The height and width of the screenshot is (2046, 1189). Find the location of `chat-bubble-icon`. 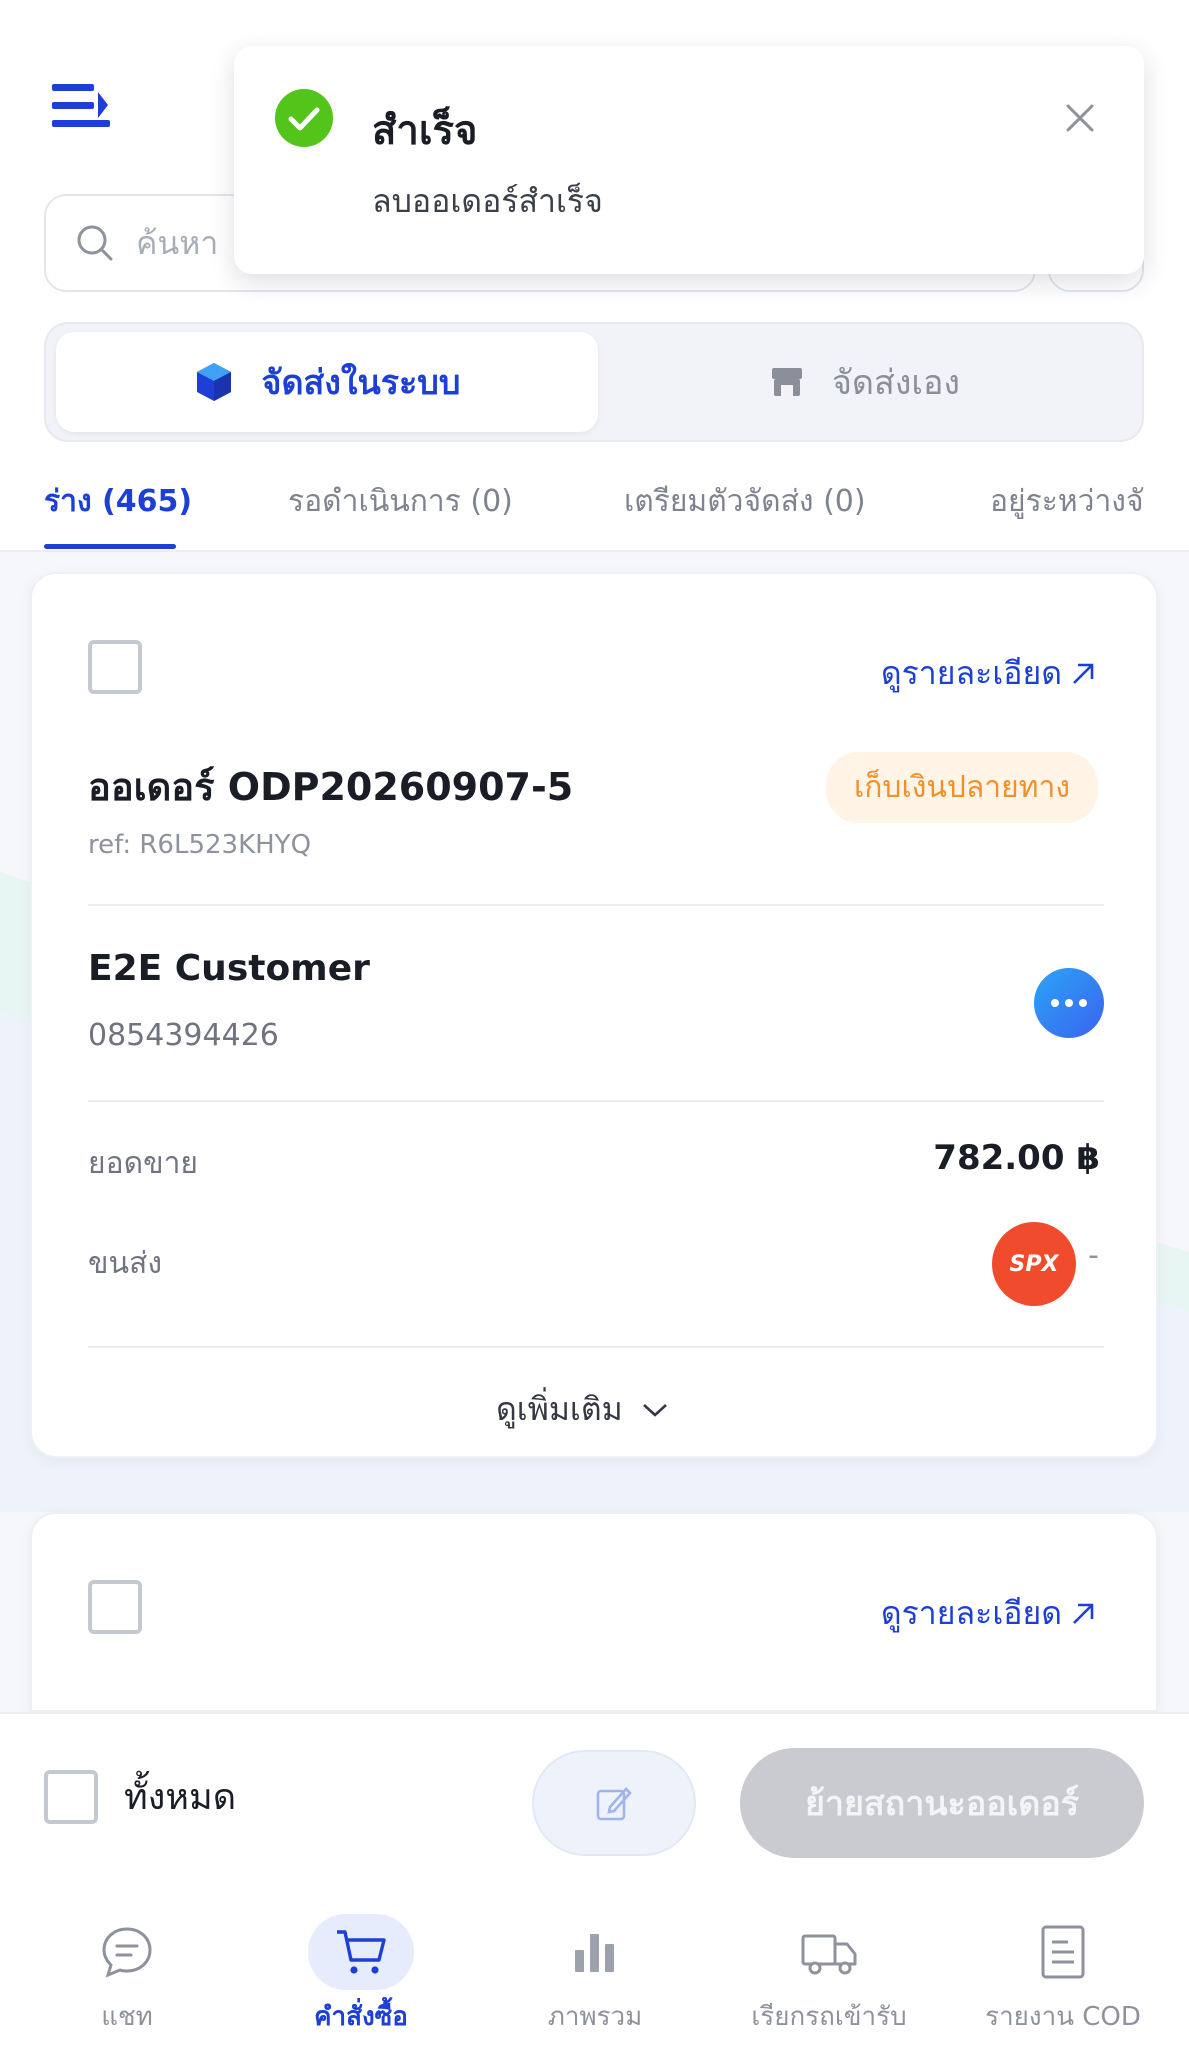

chat-bubble-icon is located at coordinates (1069, 1003).